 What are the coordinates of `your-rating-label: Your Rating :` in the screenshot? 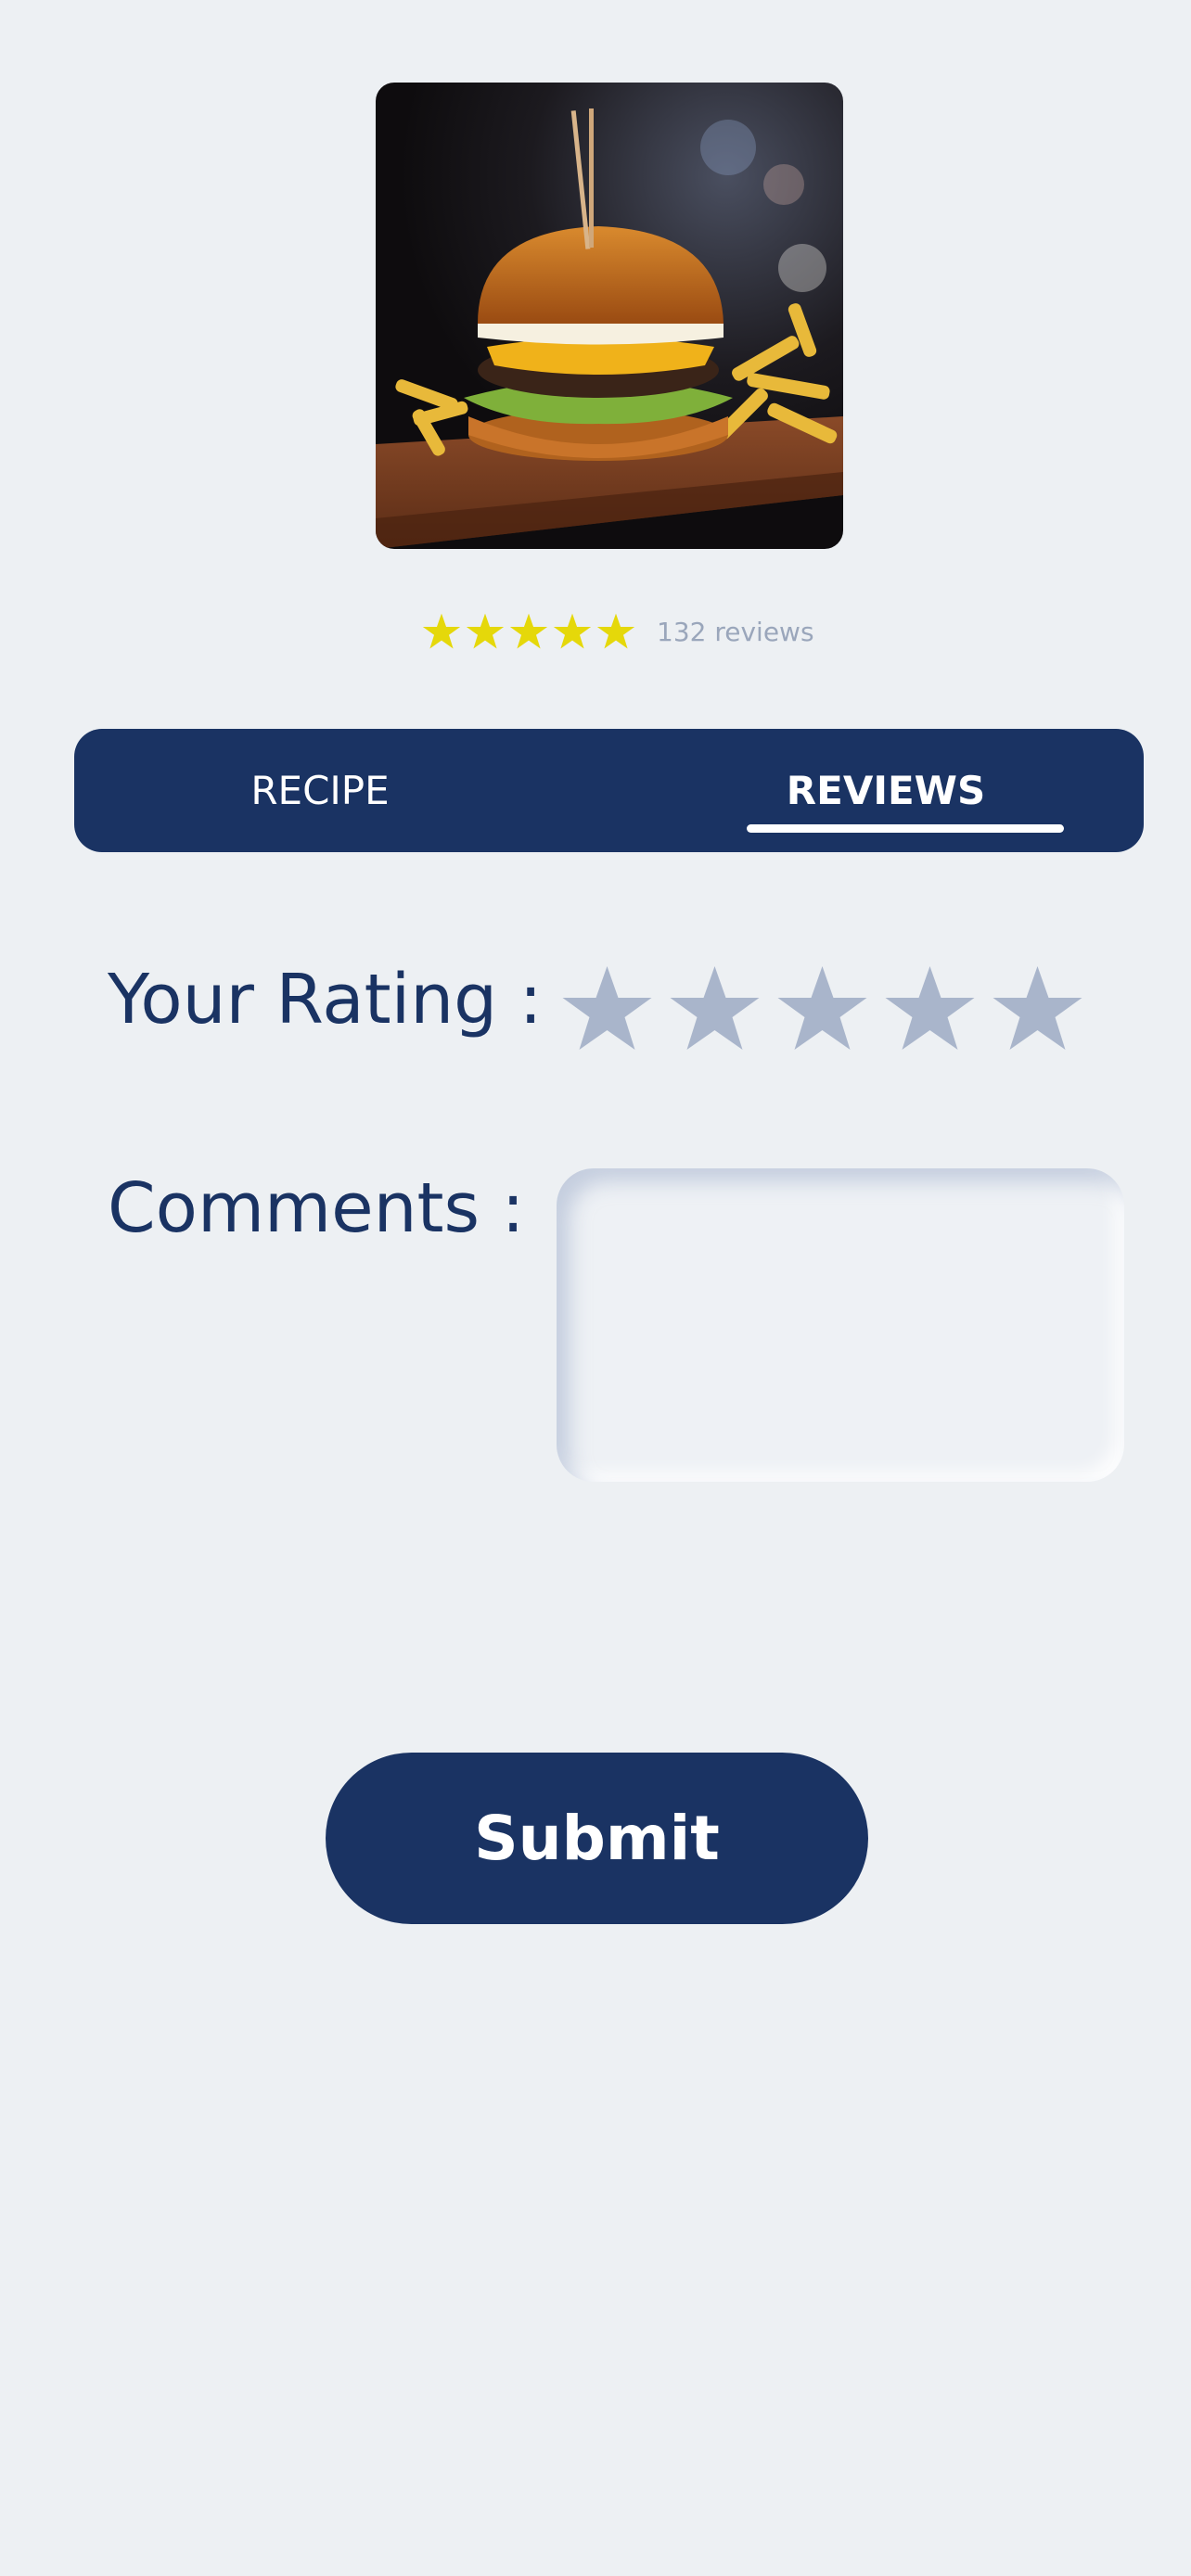 It's located at (325, 999).